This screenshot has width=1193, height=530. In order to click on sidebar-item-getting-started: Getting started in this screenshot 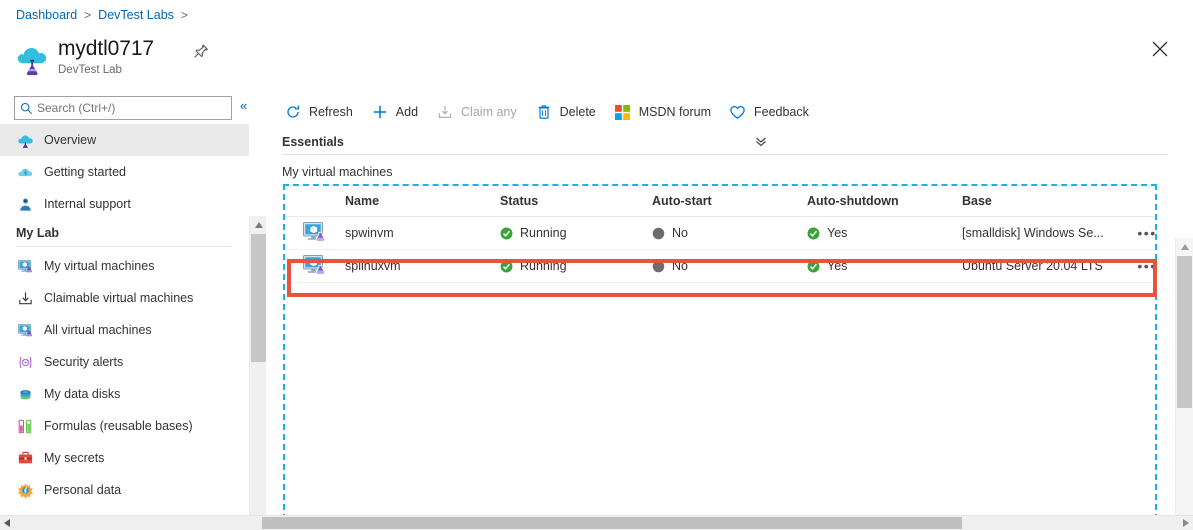, I will do `click(124, 172)`.